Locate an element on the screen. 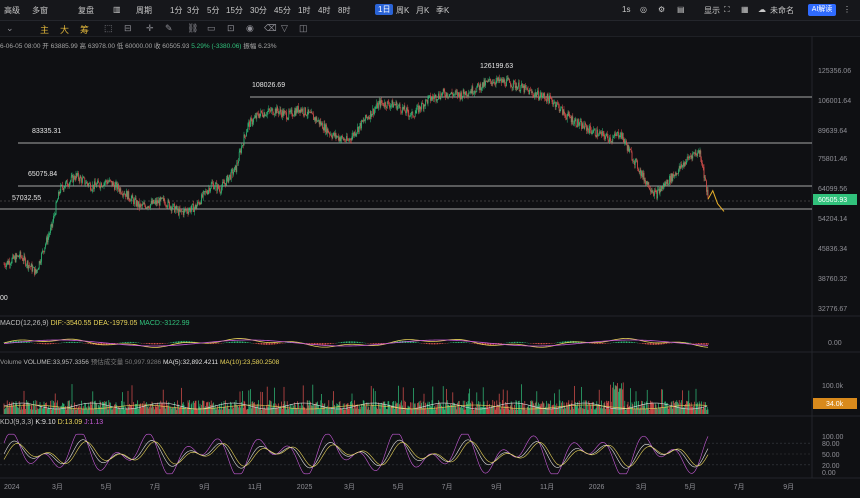 The height and width of the screenshot is (498, 860). kdj-axis-label: 80.00 is located at coordinates (831, 444).